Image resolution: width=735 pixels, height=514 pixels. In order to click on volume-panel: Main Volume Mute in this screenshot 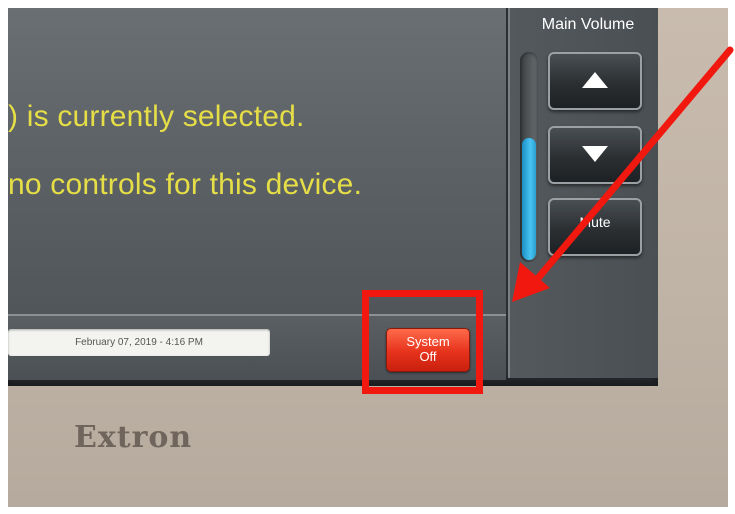, I will do `click(583, 193)`.